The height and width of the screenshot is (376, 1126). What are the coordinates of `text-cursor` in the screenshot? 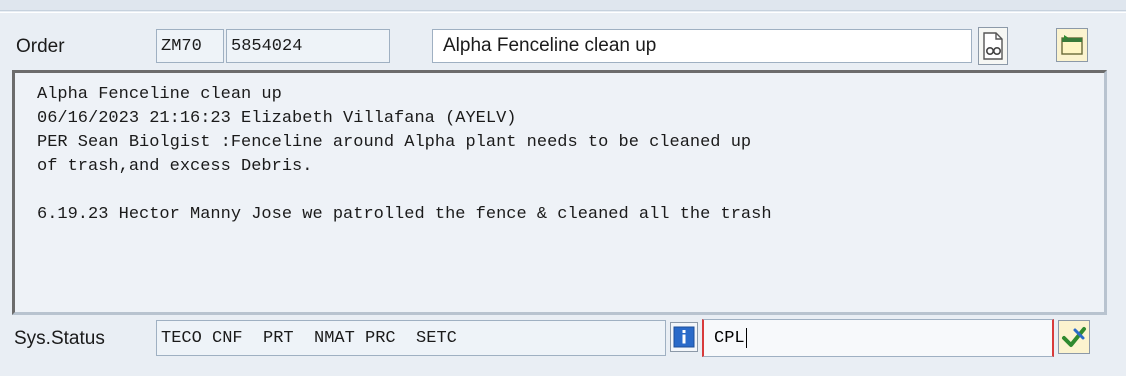 It's located at (746, 338).